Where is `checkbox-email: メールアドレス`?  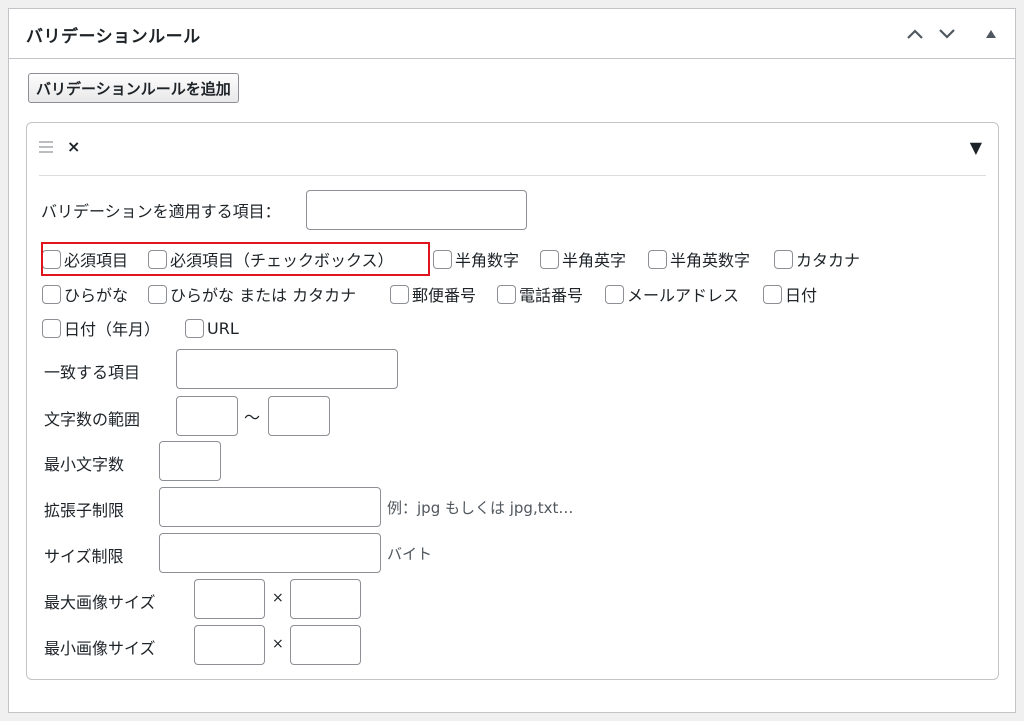 checkbox-email: メールアドレス is located at coordinates (672, 294).